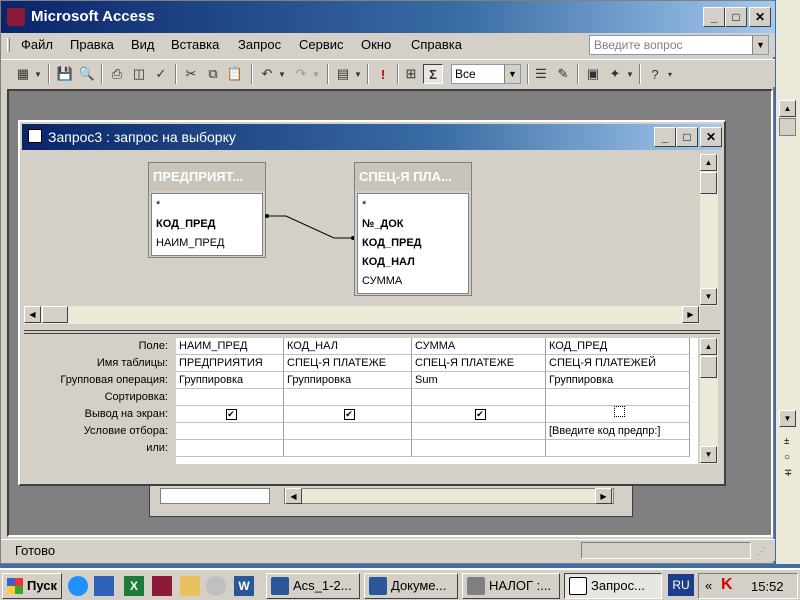 The image size is (800, 600). Describe the element at coordinates (679, 45) in the screenshot. I see `help-question-box: Введите вопрос ▼` at that location.